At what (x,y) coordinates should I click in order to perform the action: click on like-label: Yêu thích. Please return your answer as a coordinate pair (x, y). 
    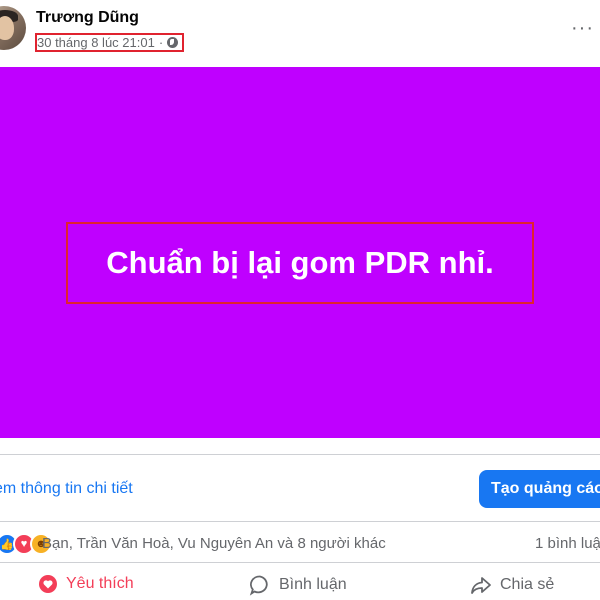
    Looking at the image, I should click on (100, 583).